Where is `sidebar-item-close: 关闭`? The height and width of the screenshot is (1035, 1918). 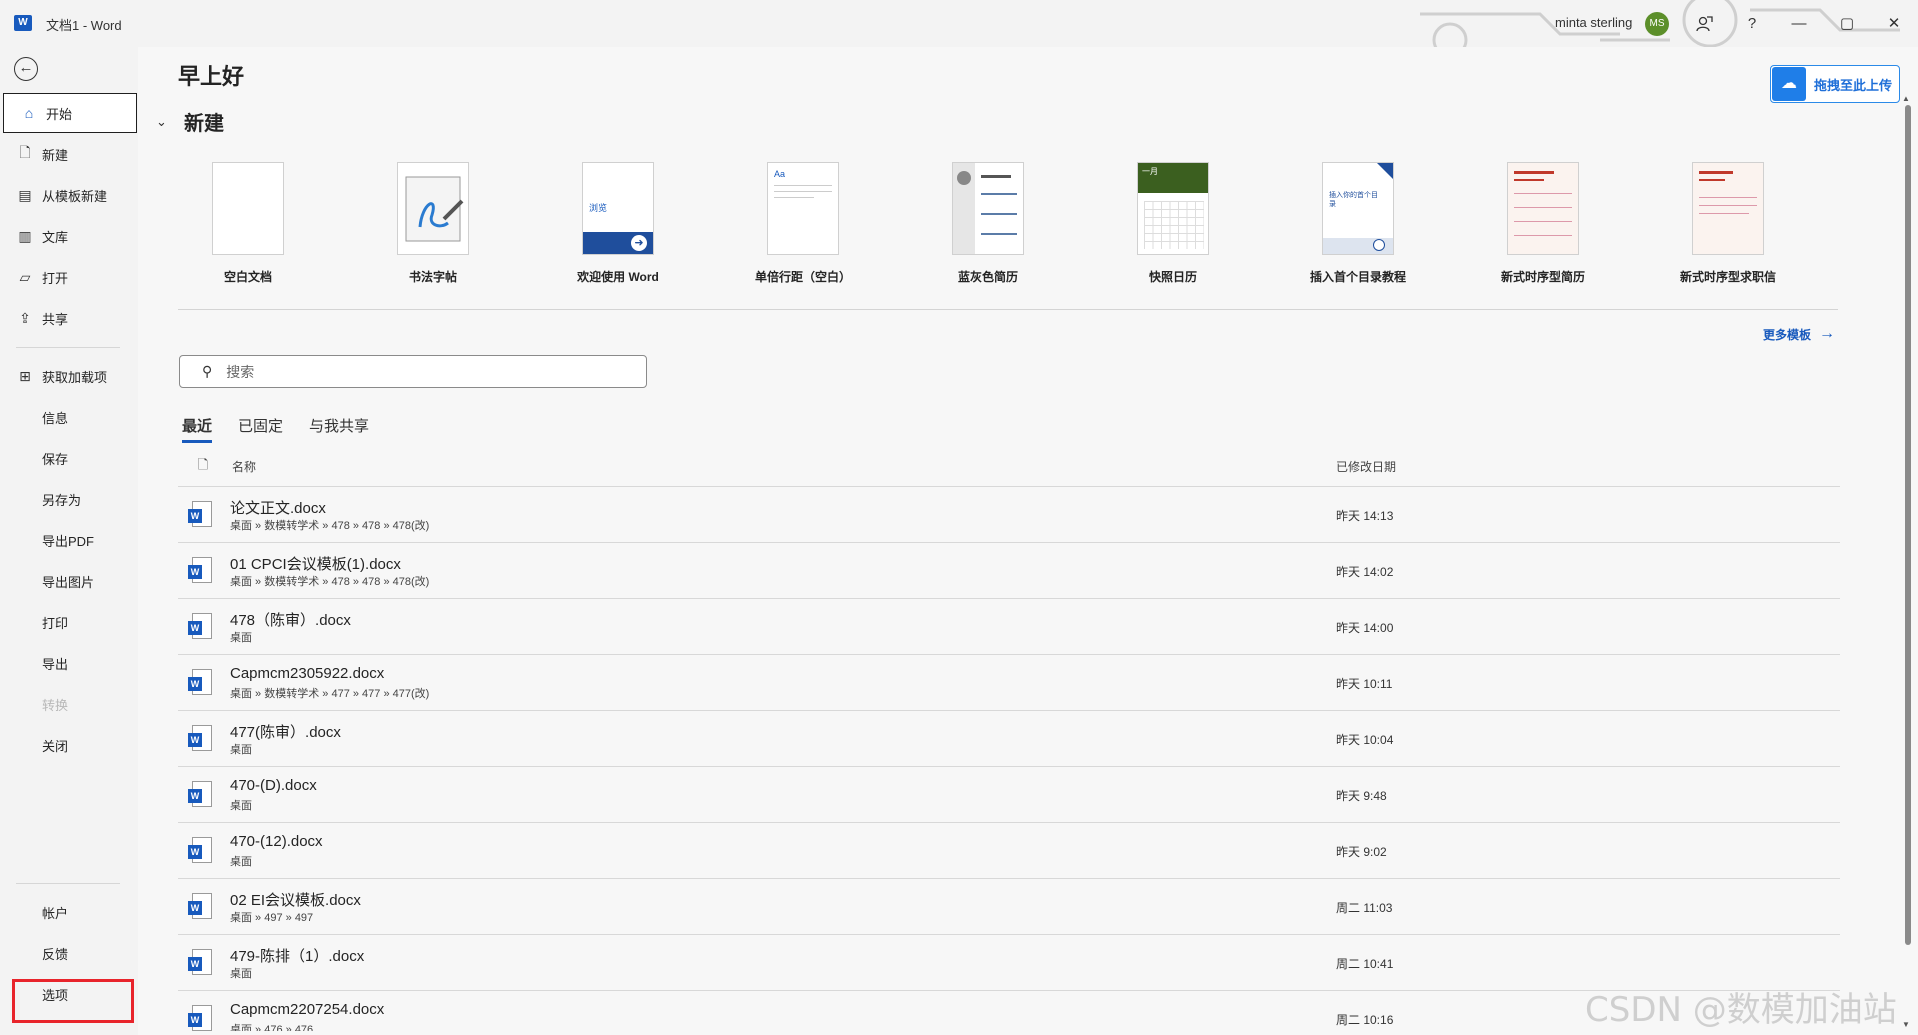 sidebar-item-close: 关闭 is located at coordinates (69, 745).